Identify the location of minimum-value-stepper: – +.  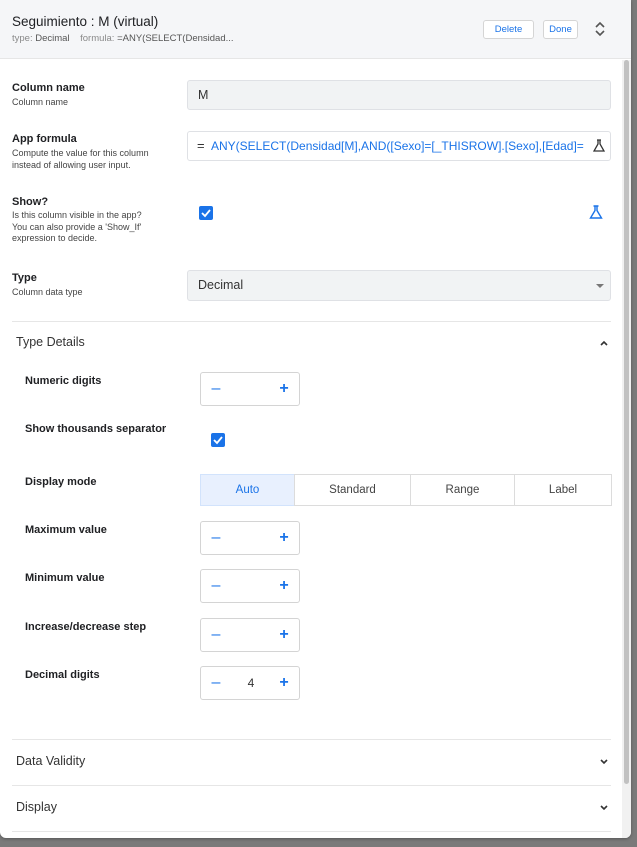
(250, 586).